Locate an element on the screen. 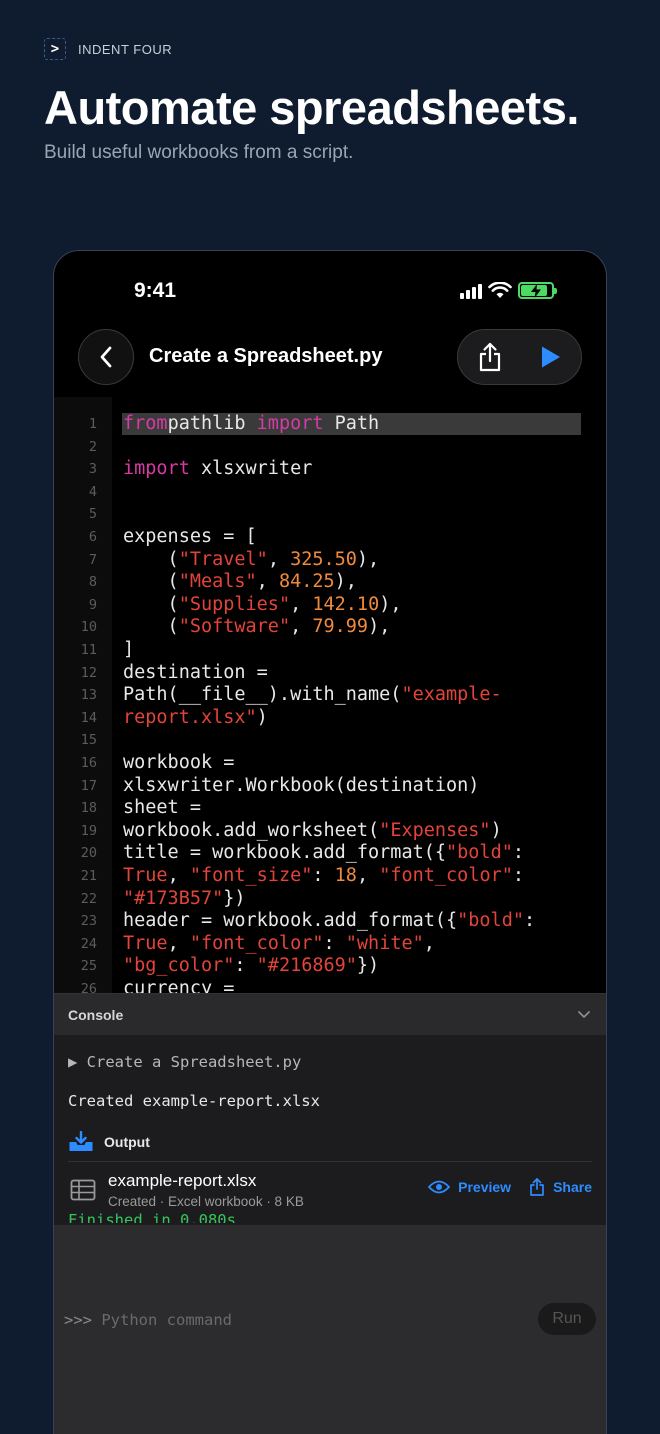 Image resolution: width=660 pixels, height=1434 pixels. code-token: "#216869" is located at coordinates (306, 966).